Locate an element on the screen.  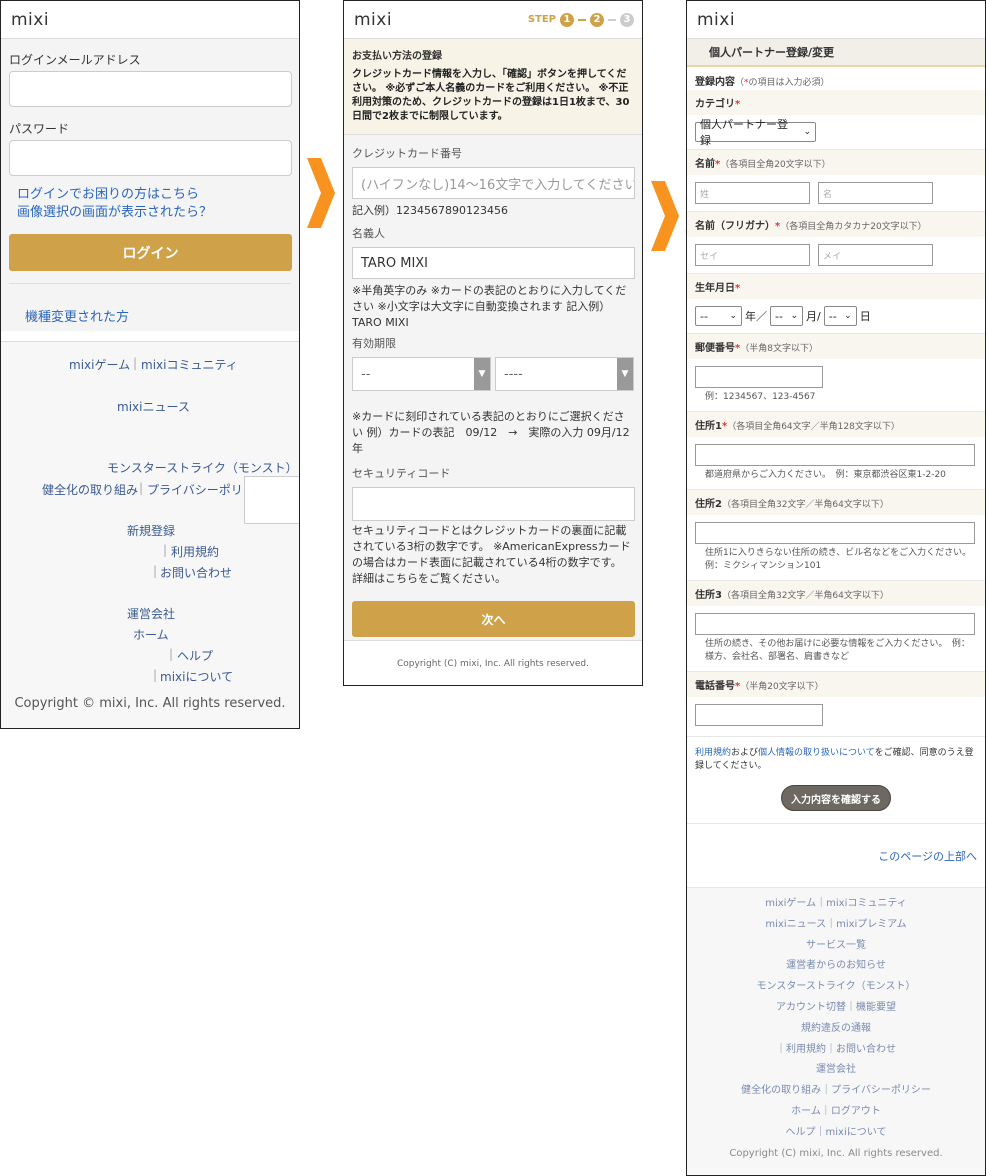
footer-links-row: モンスターストライク（モンスト） is located at coordinates (836, 987).